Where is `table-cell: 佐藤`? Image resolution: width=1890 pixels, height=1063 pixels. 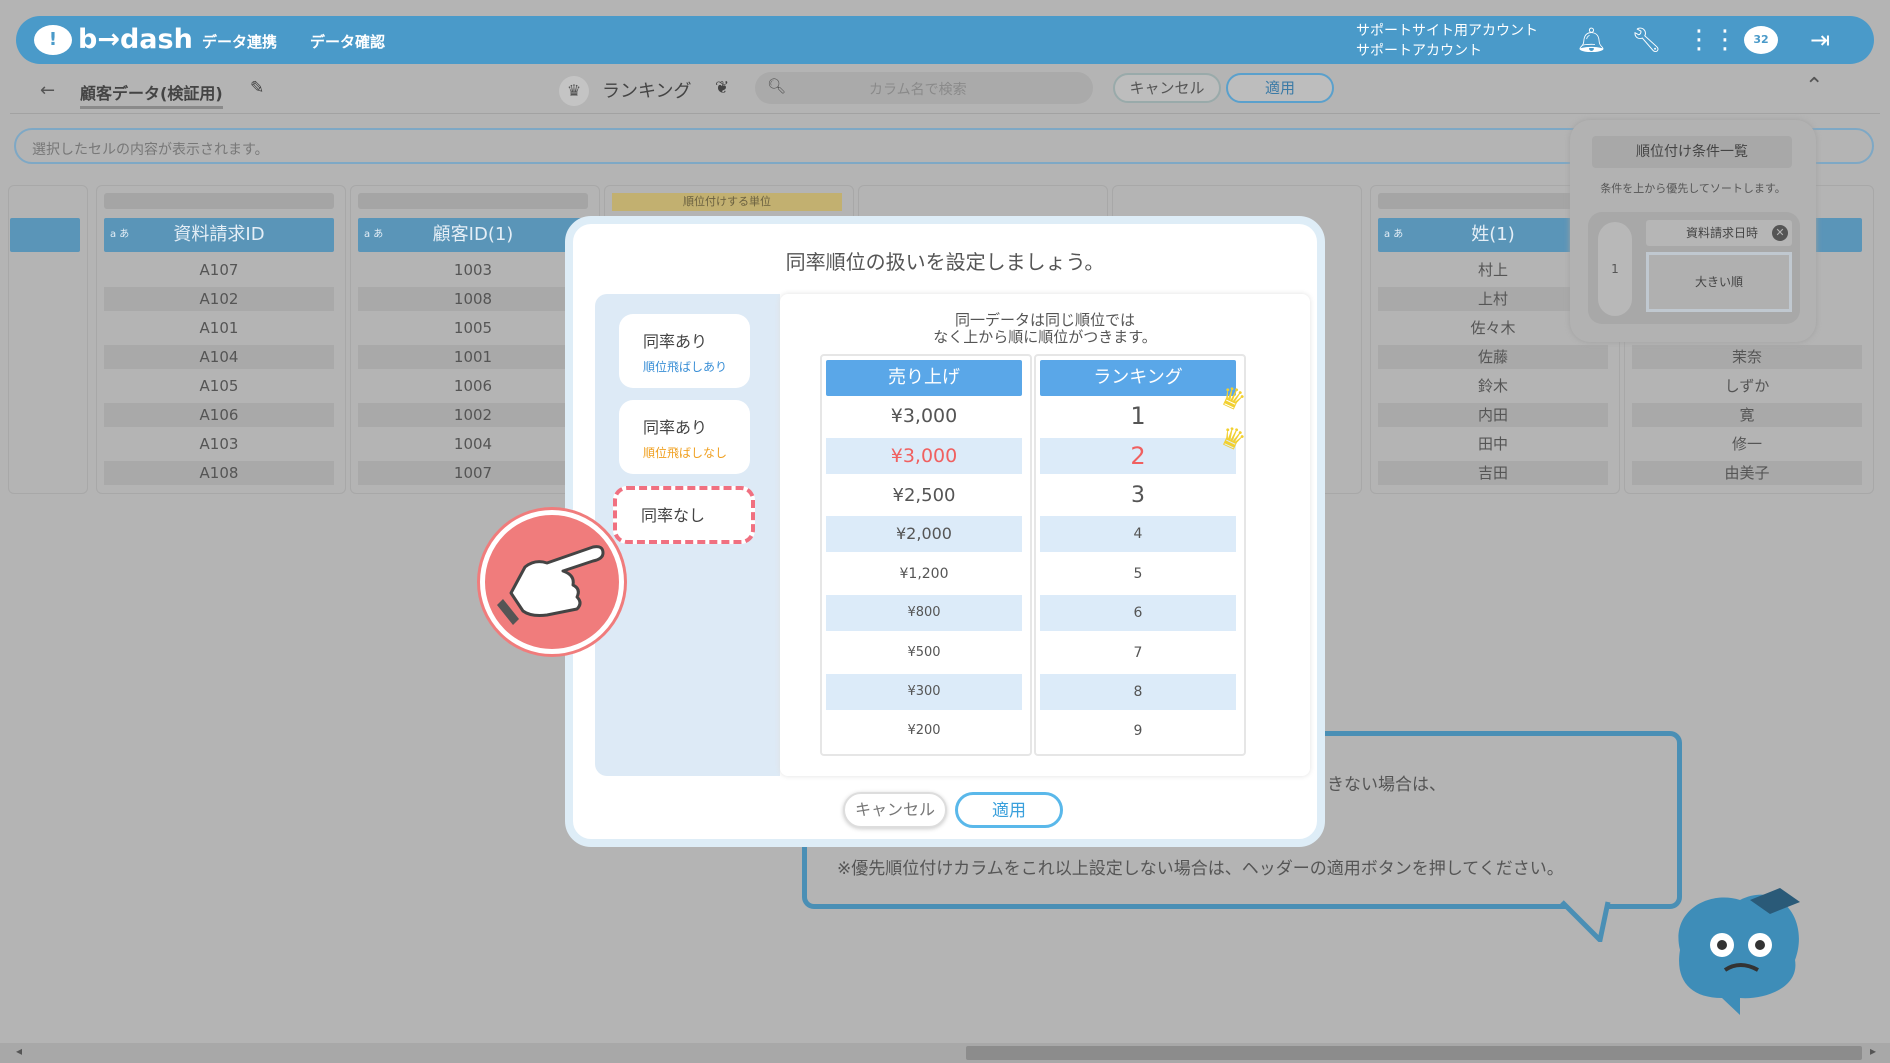 table-cell: 佐藤 is located at coordinates (1493, 357).